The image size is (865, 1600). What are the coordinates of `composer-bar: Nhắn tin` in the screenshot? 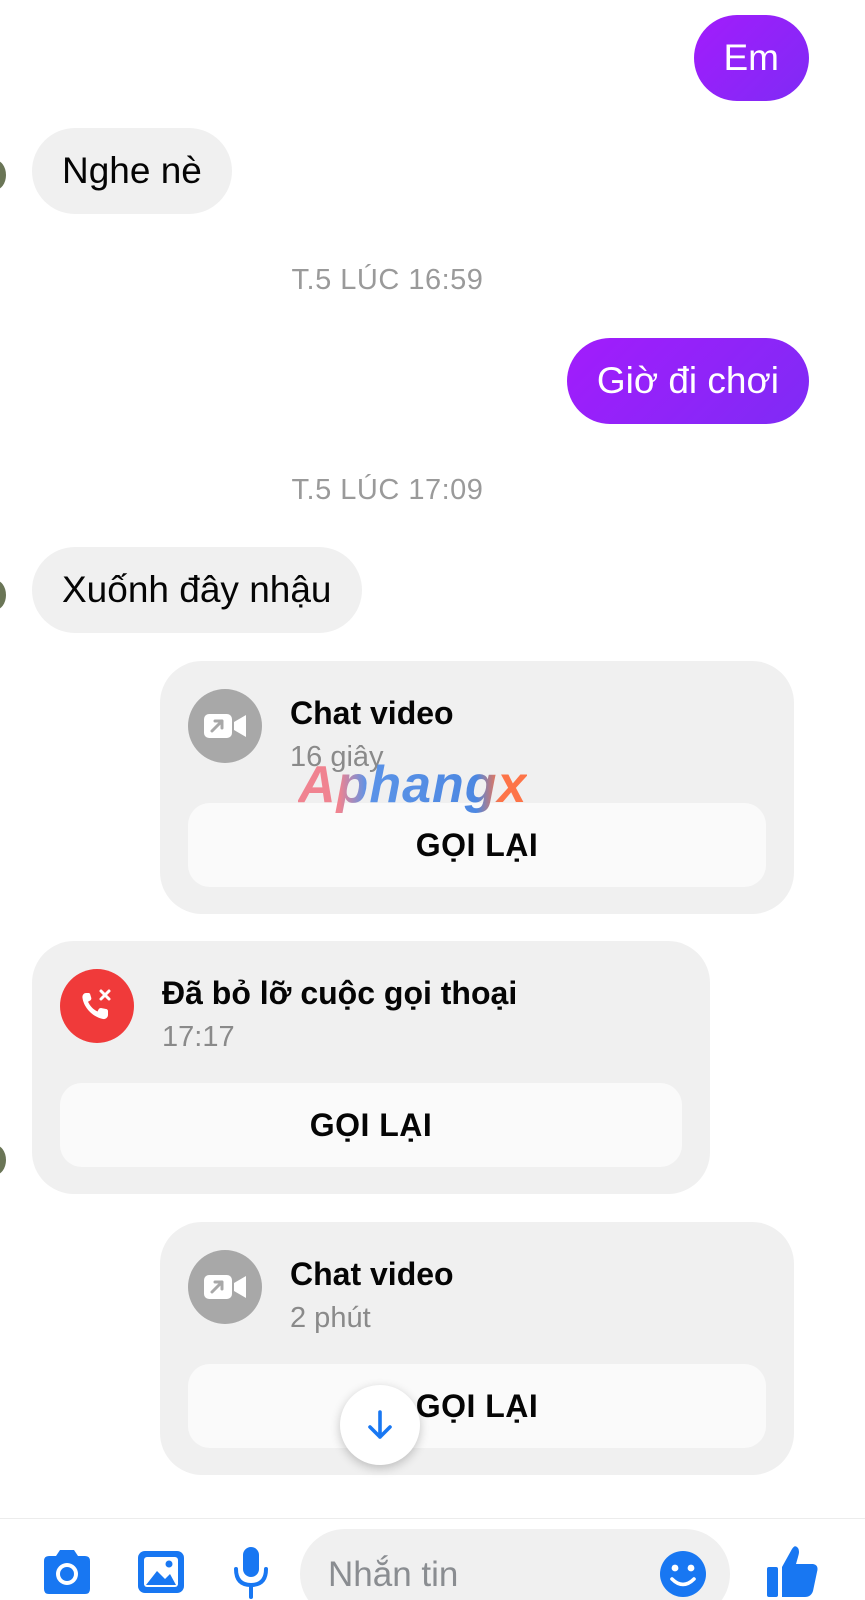 It's located at (432, 1559).